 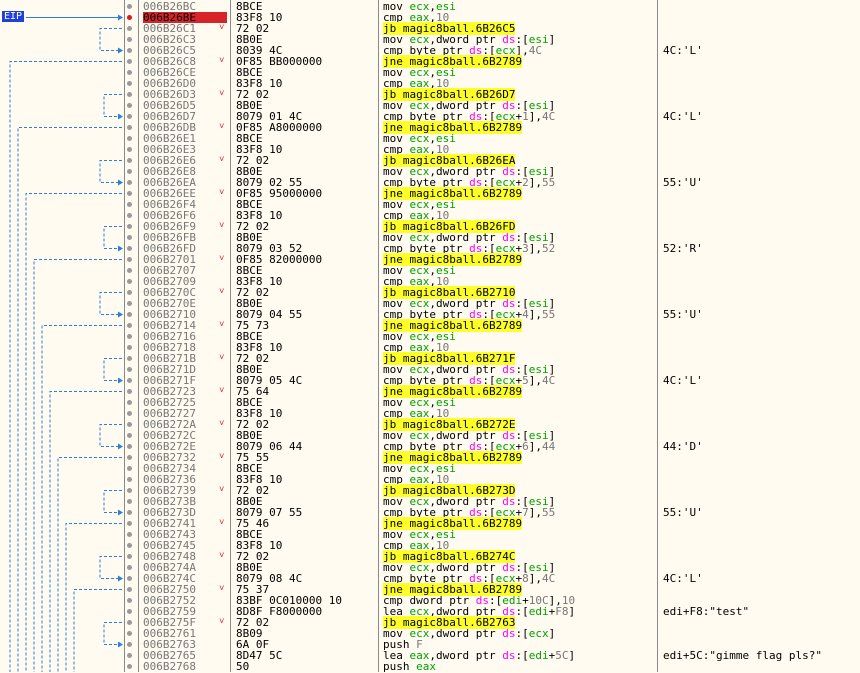 What do you see at coordinates (518, 633) in the screenshot?
I see `instruction: mov ecx,dword ptr ds:[ecx]` at bounding box center [518, 633].